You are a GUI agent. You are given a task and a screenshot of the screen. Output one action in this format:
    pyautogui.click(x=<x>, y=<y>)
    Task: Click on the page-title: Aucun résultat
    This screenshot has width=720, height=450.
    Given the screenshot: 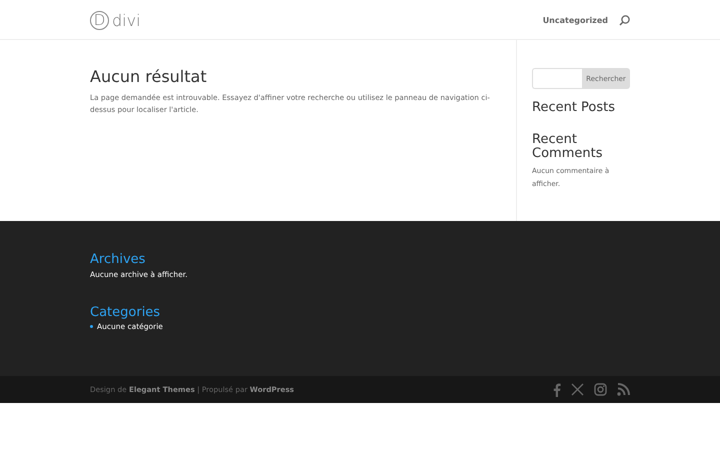 What is the action you would take?
    pyautogui.click(x=149, y=76)
    